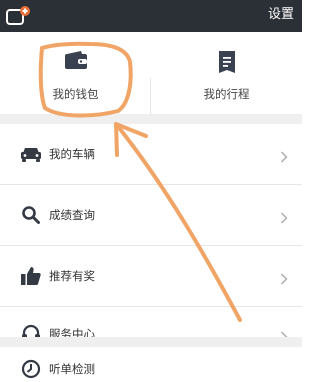 This screenshot has height=382, width=320. What do you see at coordinates (18, 17) in the screenshot?
I see `avatar-menu-icon` at bounding box center [18, 17].